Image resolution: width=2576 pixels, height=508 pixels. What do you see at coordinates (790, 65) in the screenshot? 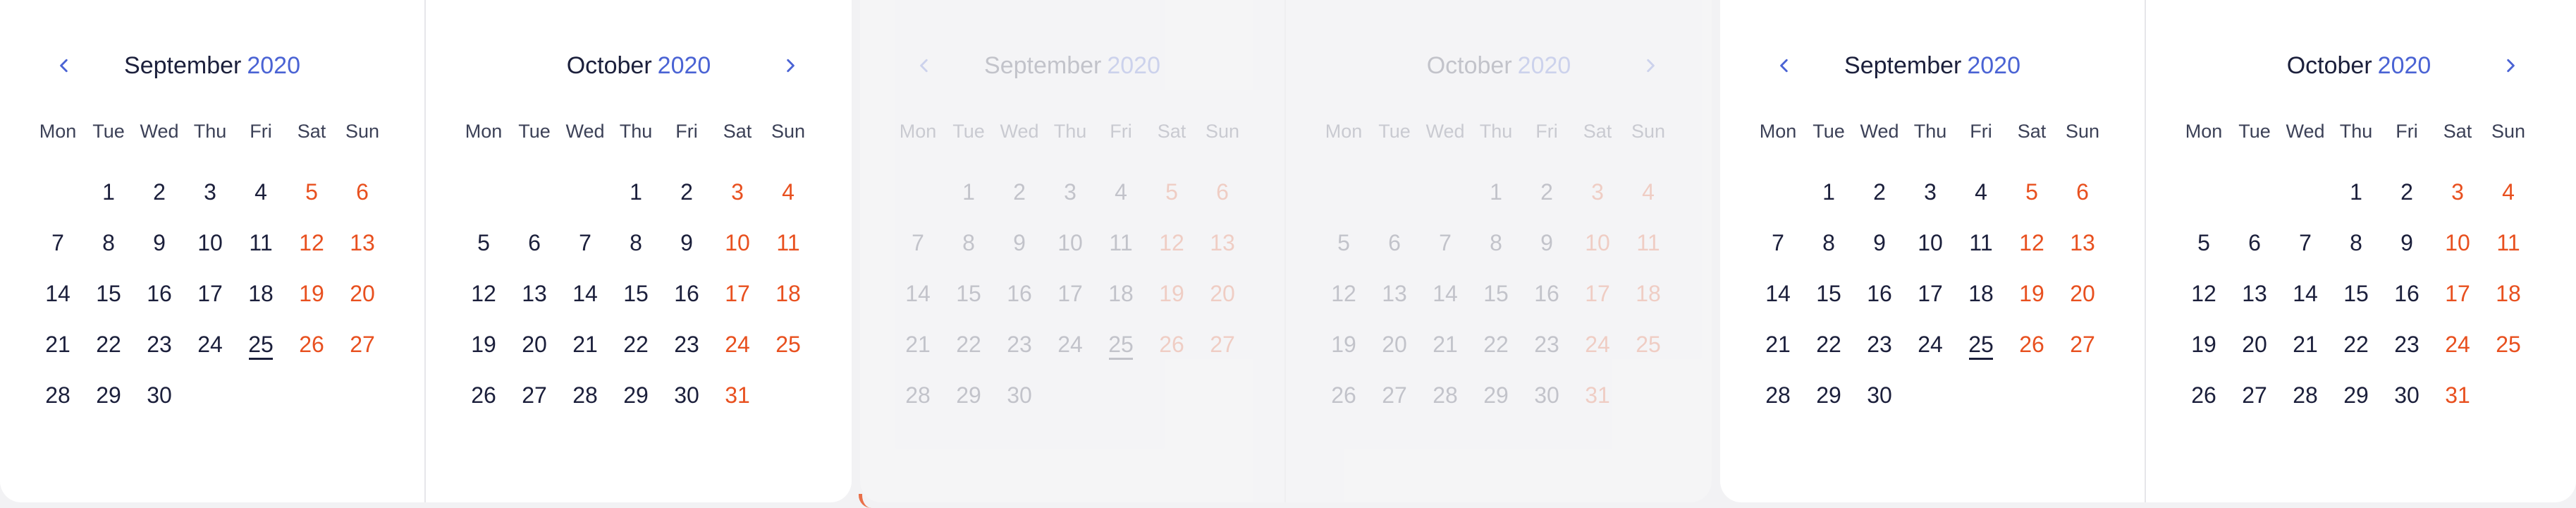
I see `next-month-button` at bounding box center [790, 65].